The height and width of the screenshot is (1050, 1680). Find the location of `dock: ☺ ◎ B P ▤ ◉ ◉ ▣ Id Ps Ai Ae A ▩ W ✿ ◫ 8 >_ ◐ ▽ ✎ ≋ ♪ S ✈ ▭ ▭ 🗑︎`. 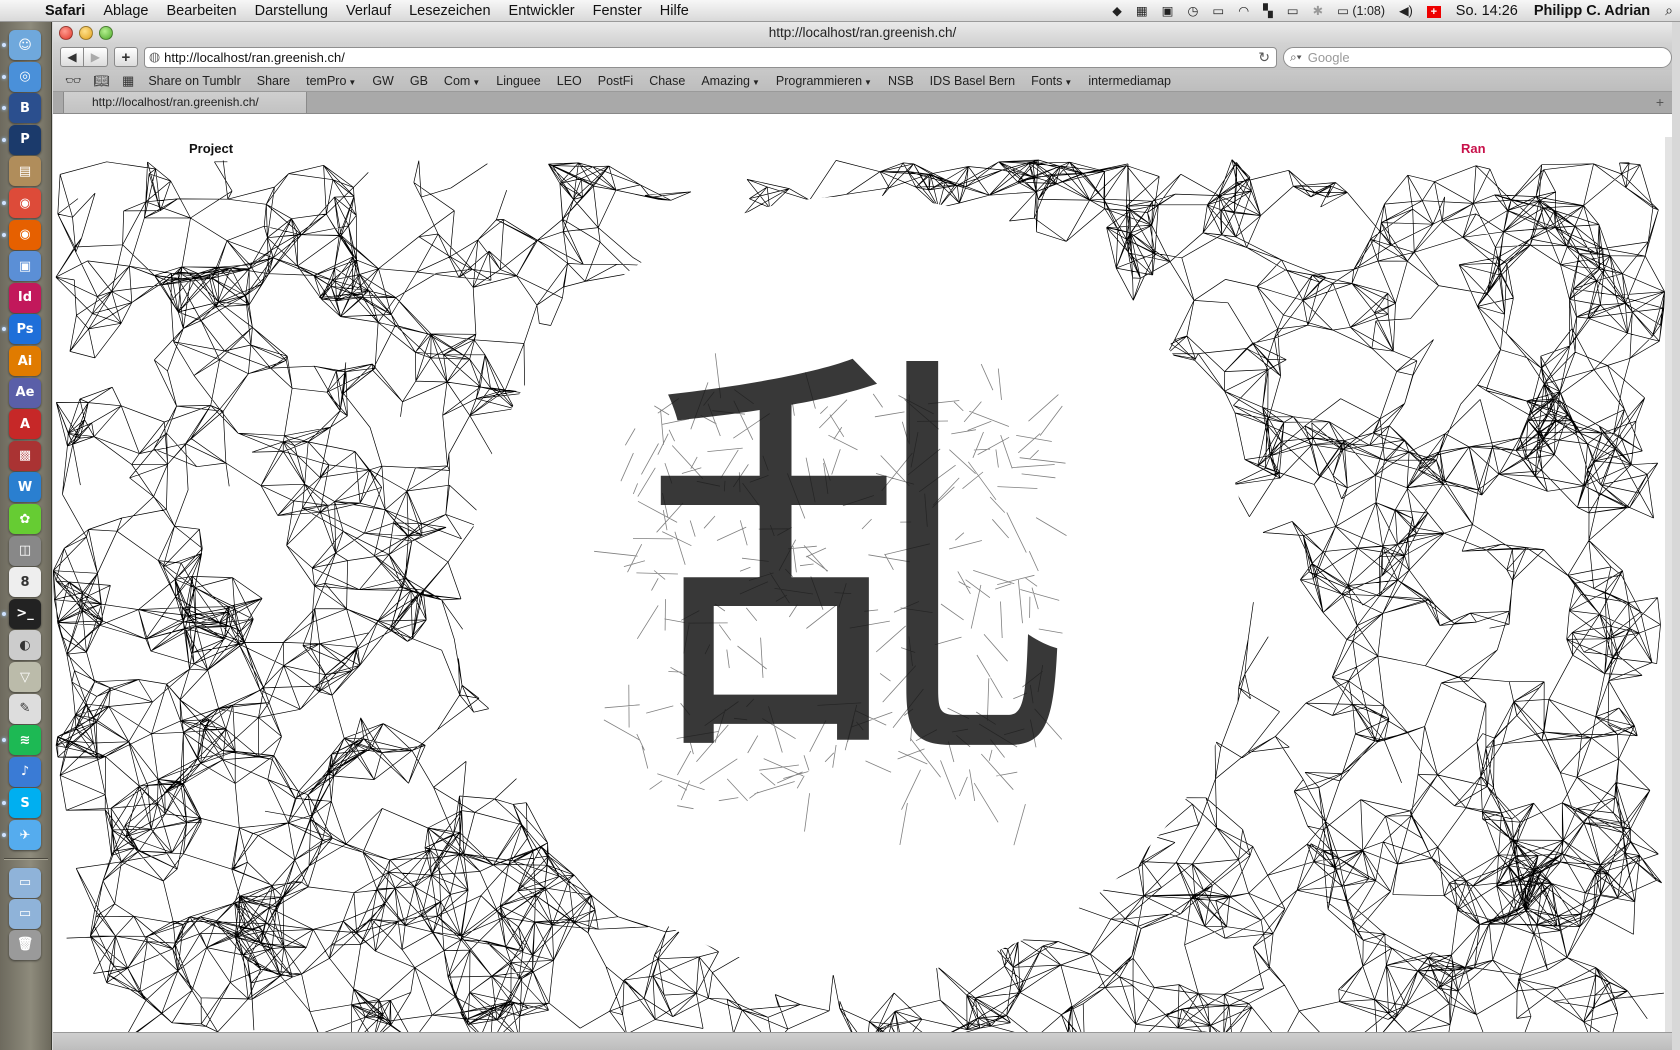

dock: ☺ ◎ B P ▤ ◉ ◉ ▣ Id Ps Ai Ae A ▩ W ✿ ◫ 8 >_ ◐ ▽ ✎ ≋ ♪ S ✈ ▭ ▭ 🗑︎ is located at coordinates (26, 536).